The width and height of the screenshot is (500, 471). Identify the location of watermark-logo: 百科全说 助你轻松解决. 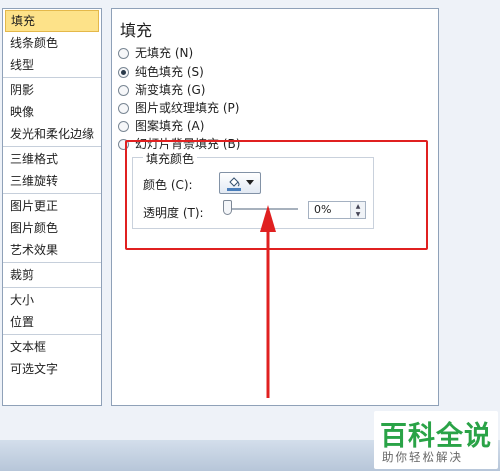
(436, 440).